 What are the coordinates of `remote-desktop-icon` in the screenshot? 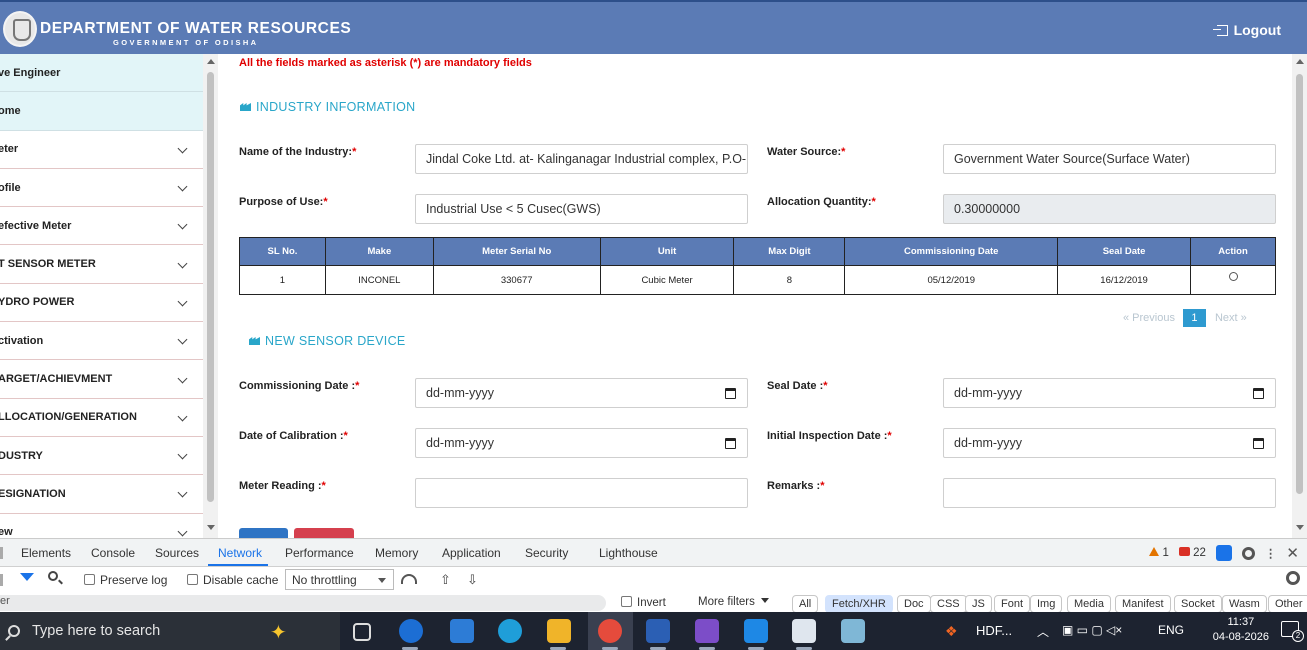 It's located at (804, 631).